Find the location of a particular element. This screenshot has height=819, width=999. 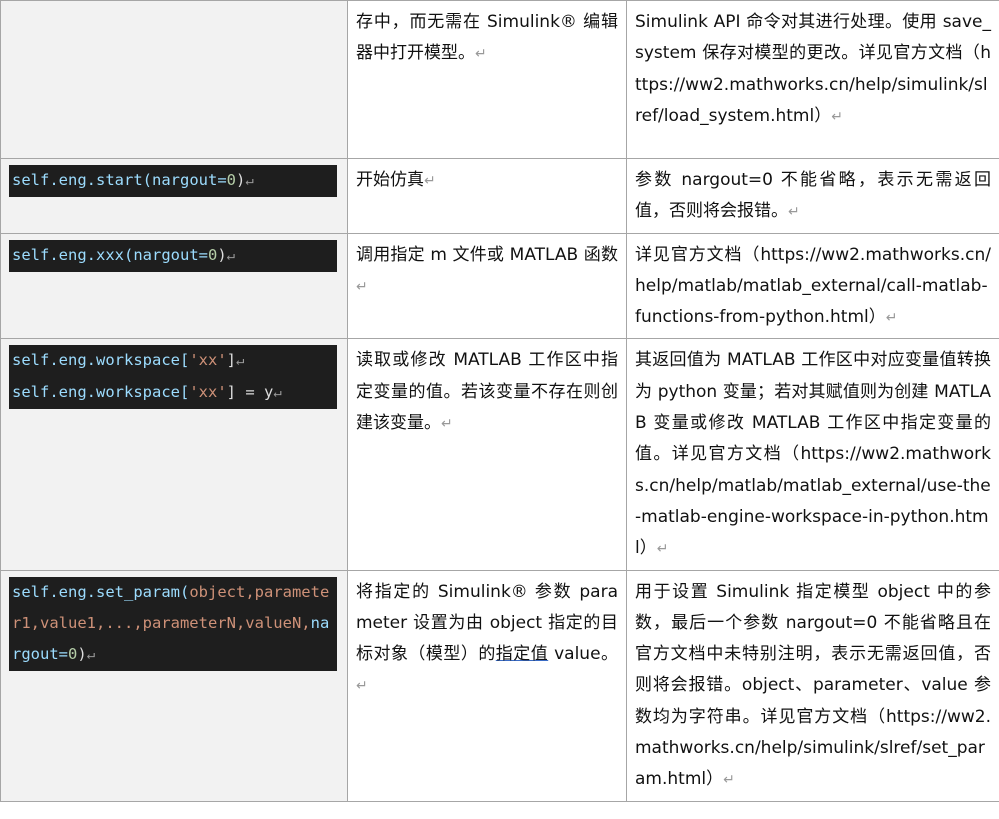

description-cell: 存中，而无需在 Simulink® 编辑器中打开模型。↵ is located at coordinates (487, 79).